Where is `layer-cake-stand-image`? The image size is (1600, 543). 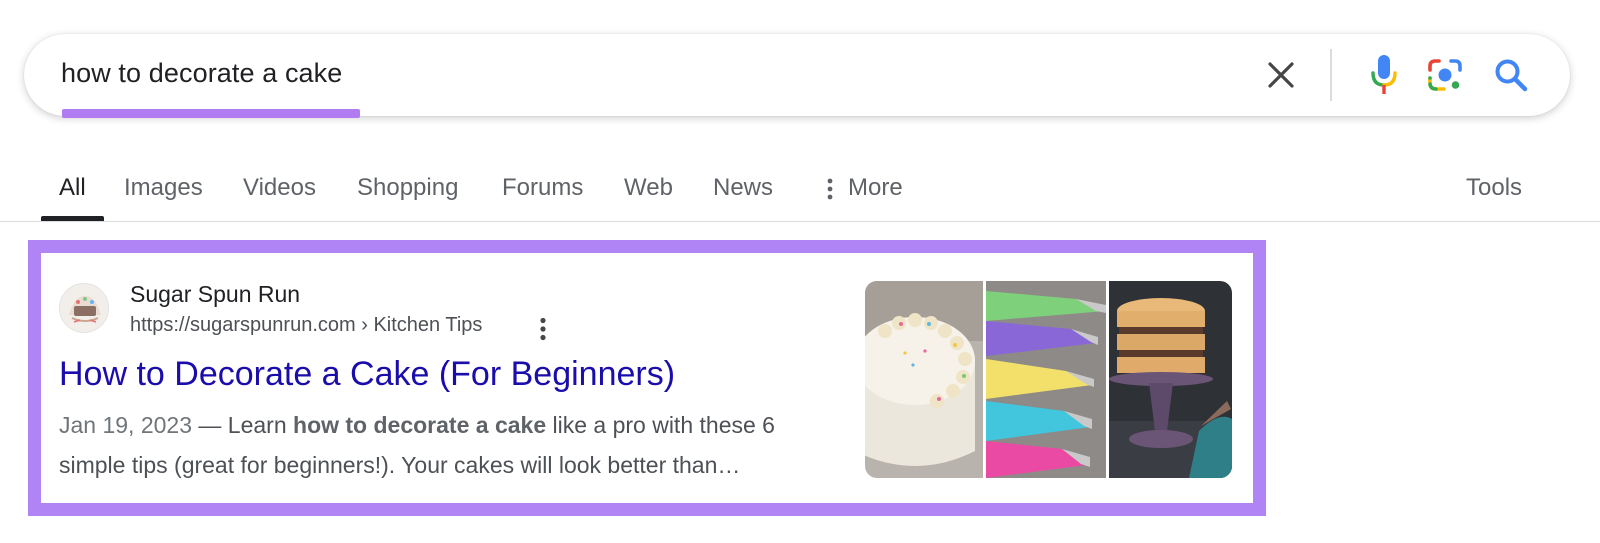 layer-cake-stand-image is located at coordinates (1170, 379).